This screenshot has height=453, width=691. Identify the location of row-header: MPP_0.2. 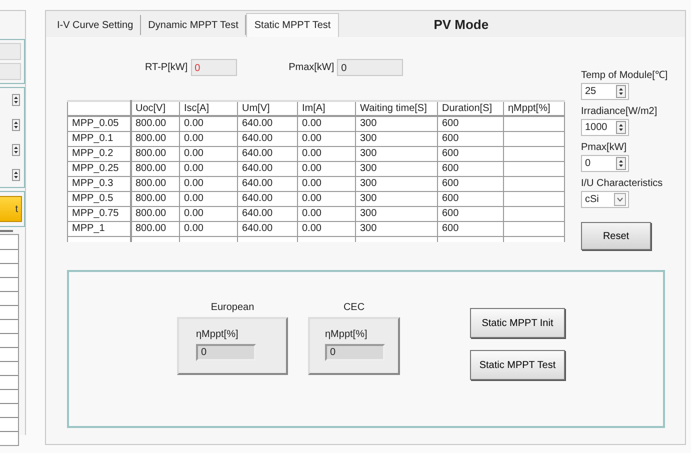
(99, 153).